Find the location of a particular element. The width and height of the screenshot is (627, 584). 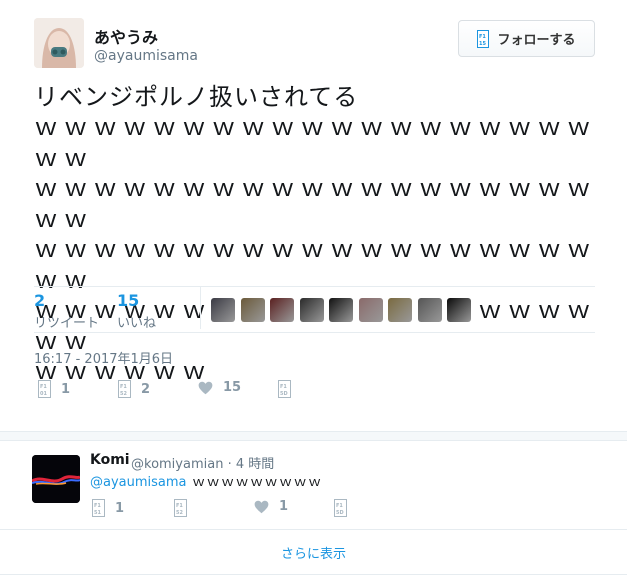

follow-button: F1 15 フォローする is located at coordinates (526, 38).